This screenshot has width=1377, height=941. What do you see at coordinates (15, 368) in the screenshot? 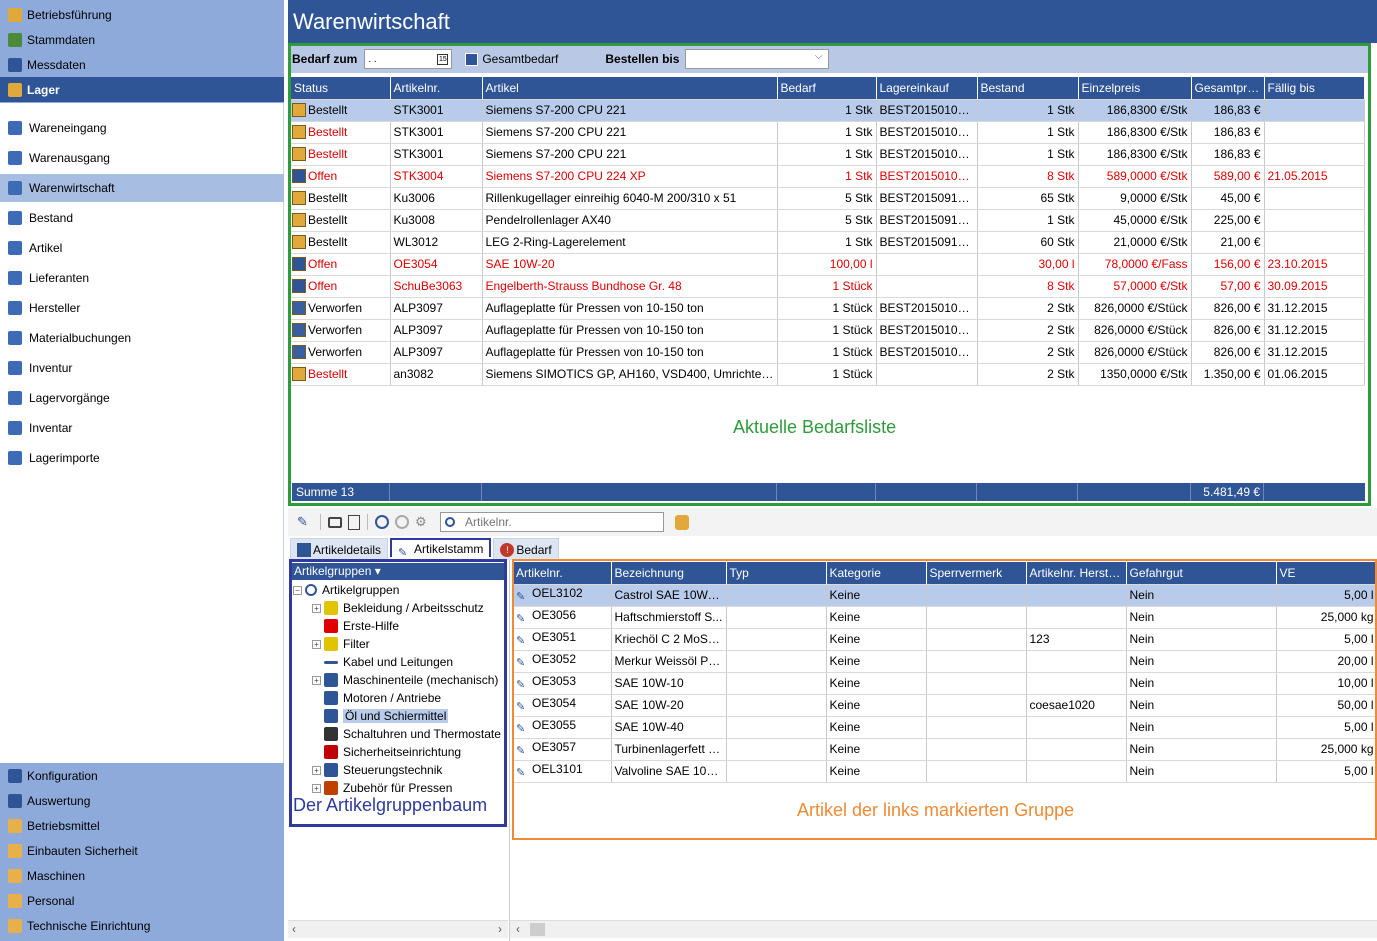
I see `stocktaking-icon` at bounding box center [15, 368].